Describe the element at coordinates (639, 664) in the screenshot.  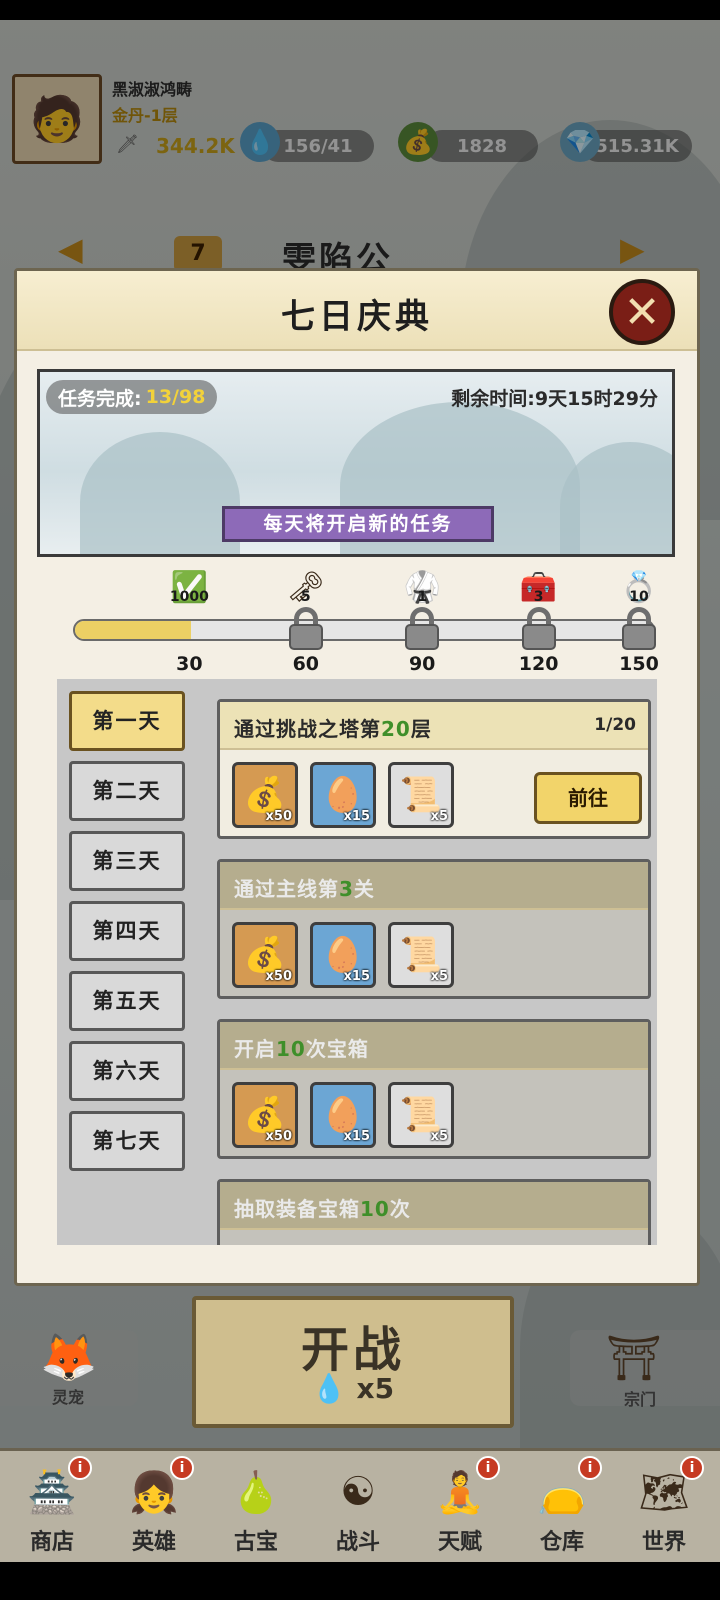
I see `milestone-label: 150` at that location.